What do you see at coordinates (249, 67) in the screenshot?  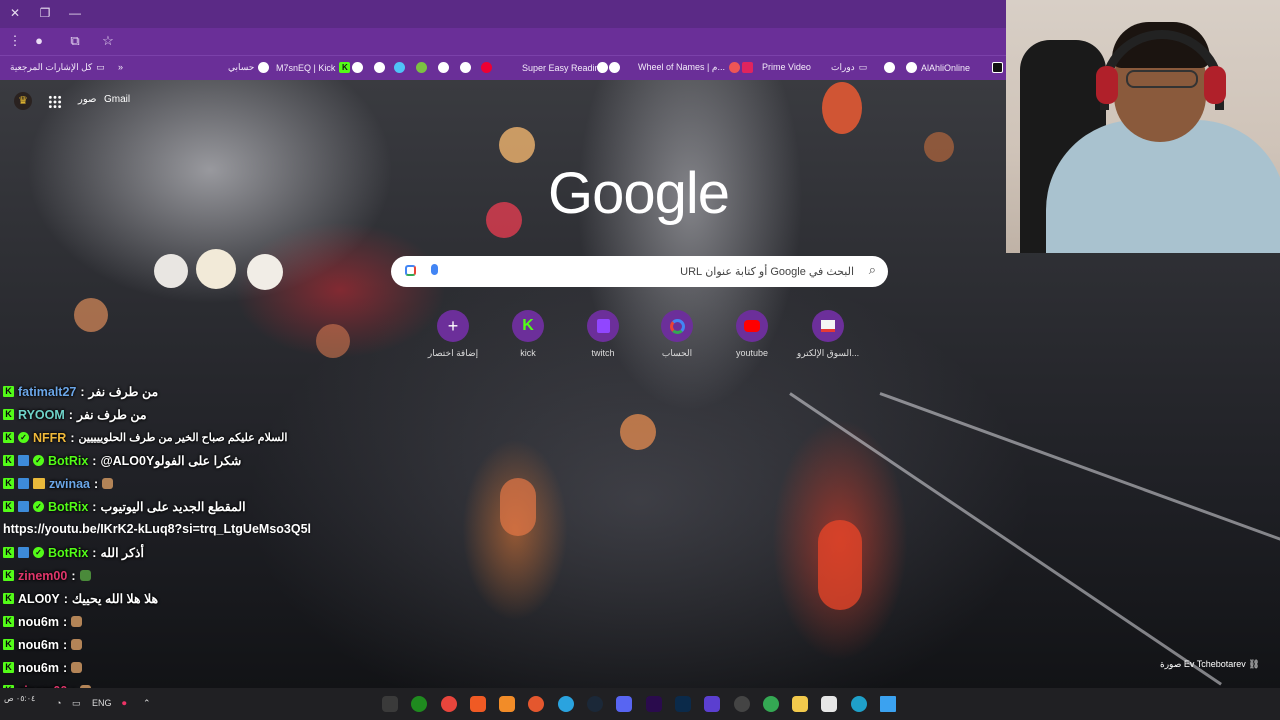 I see `bookmark-account: حسابي` at bounding box center [249, 67].